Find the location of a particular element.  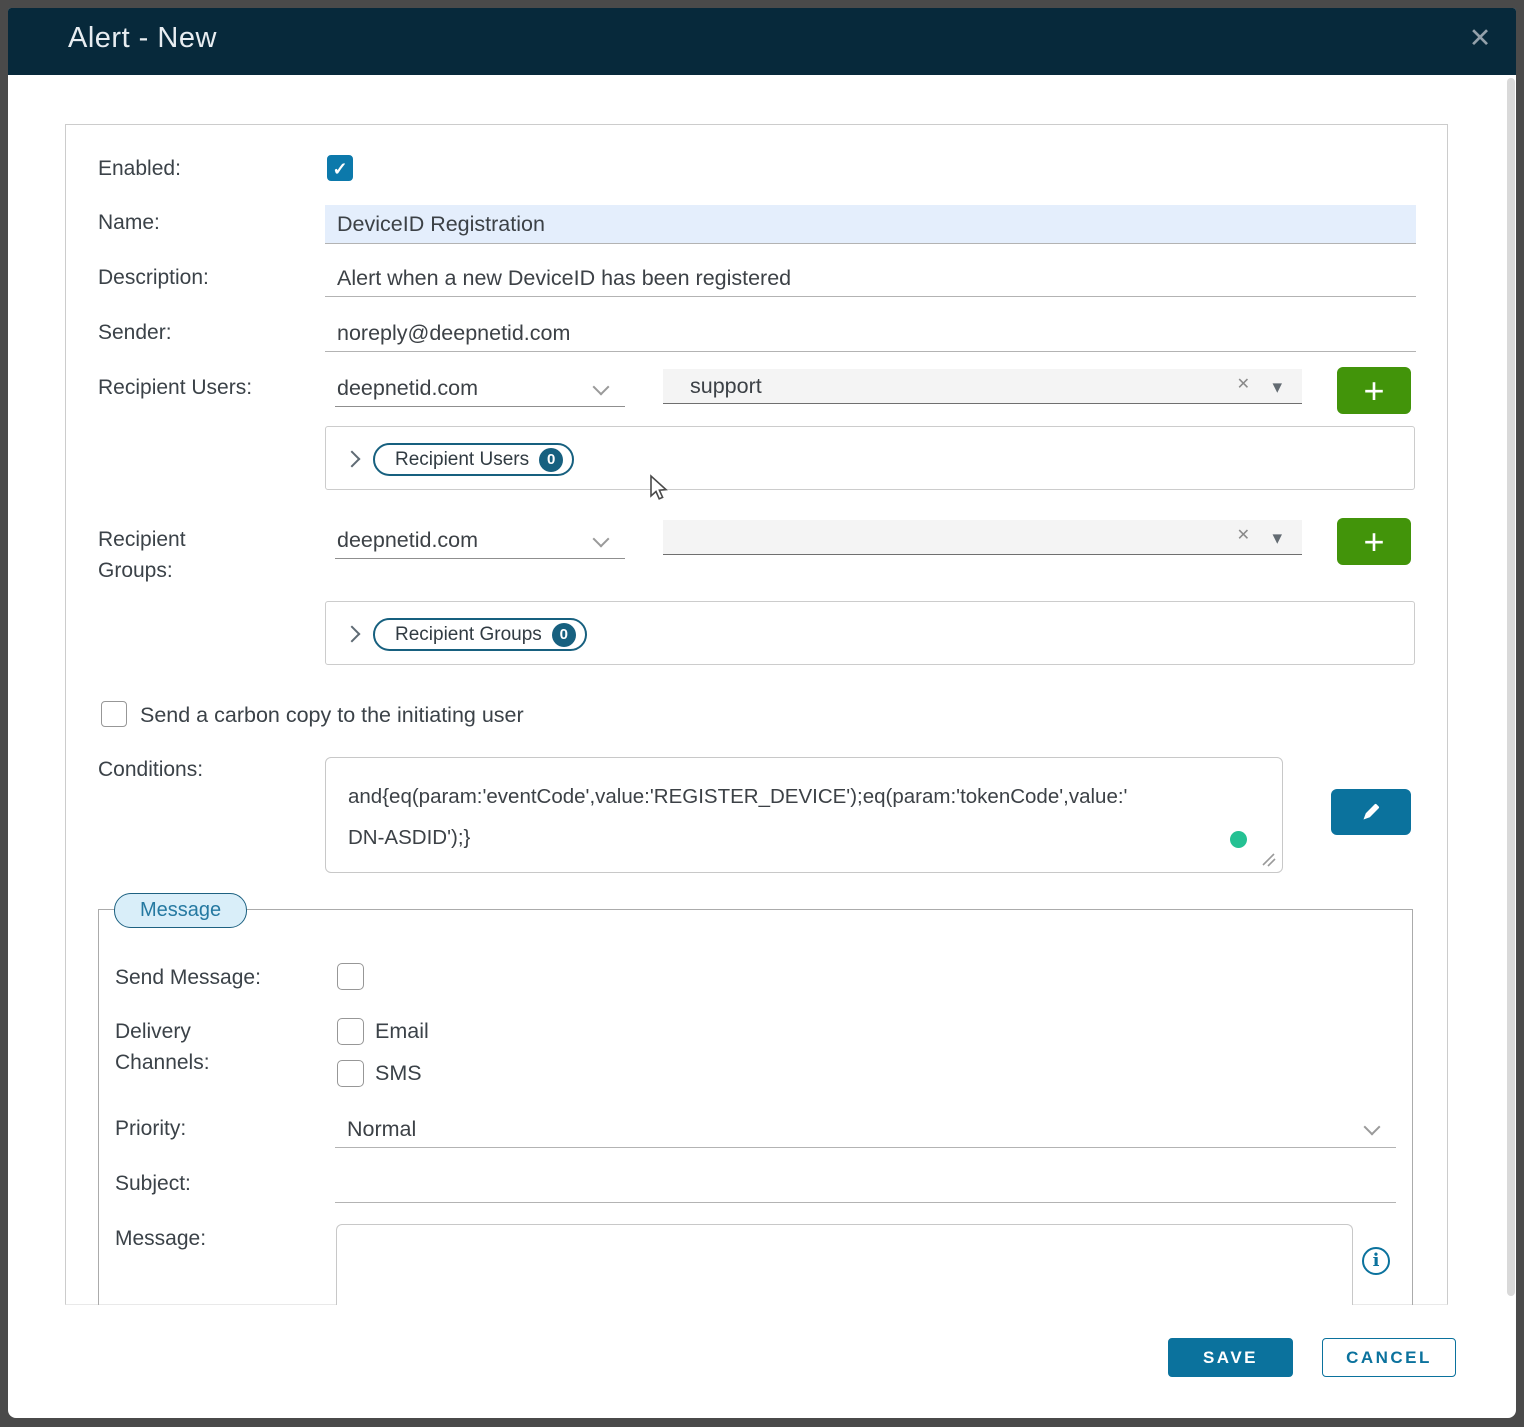

recipient-users-combobox: support ✕ ▾ is located at coordinates (982, 386).